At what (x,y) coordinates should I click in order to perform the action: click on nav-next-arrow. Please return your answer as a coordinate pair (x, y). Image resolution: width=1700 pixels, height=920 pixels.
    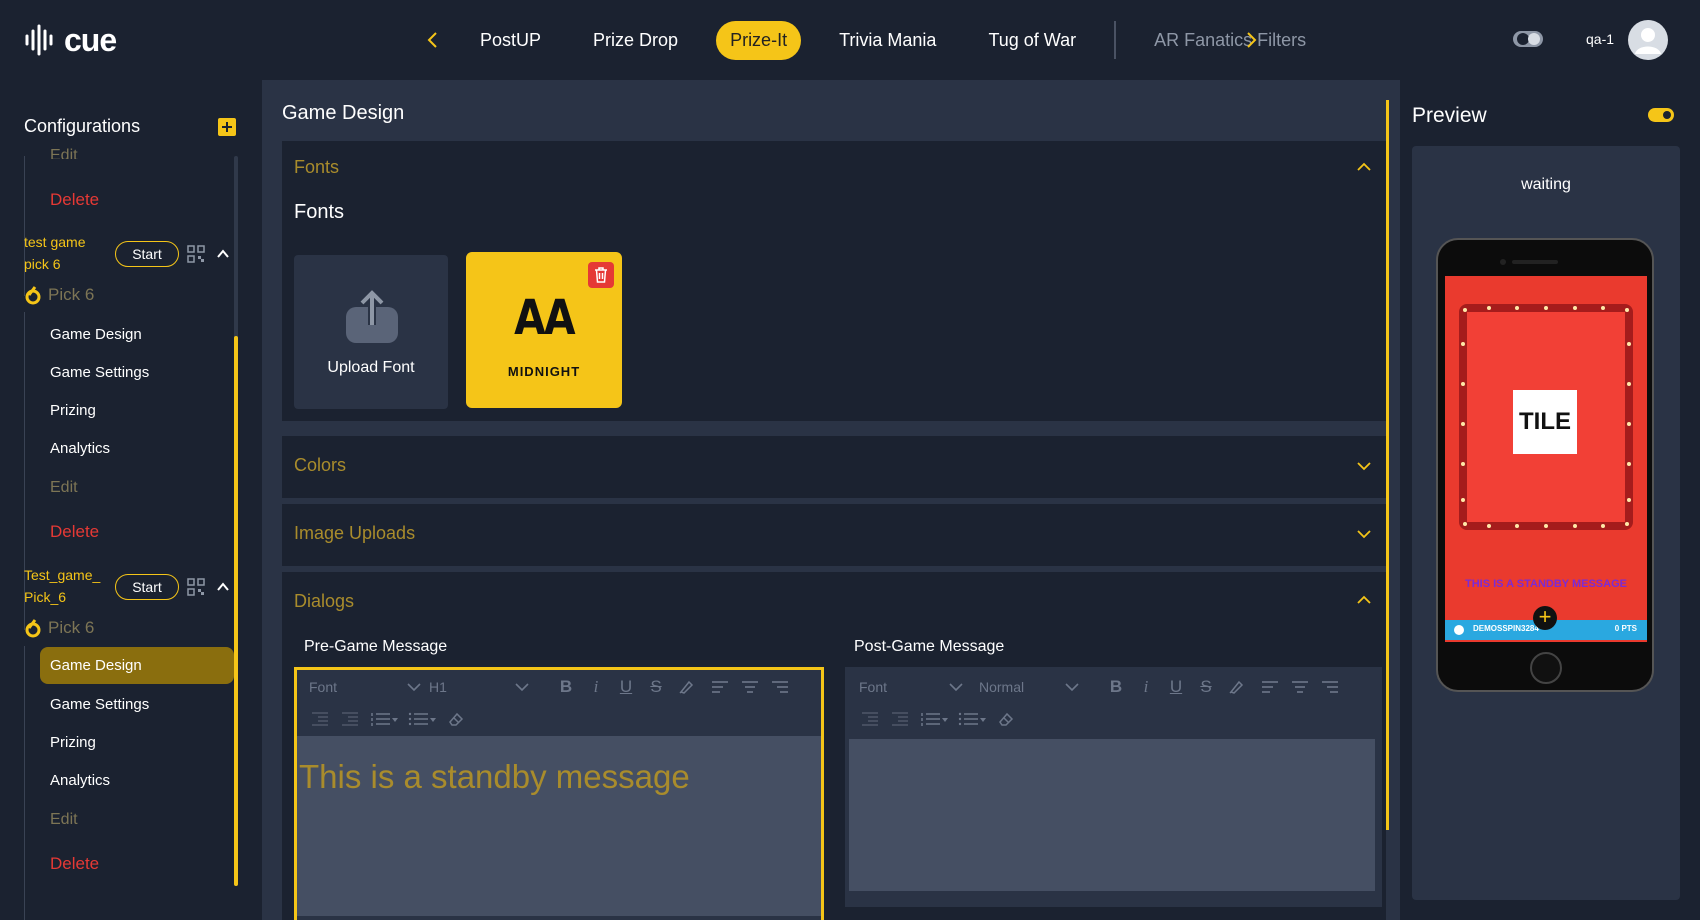
    Looking at the image, I should click on (1252, 40).